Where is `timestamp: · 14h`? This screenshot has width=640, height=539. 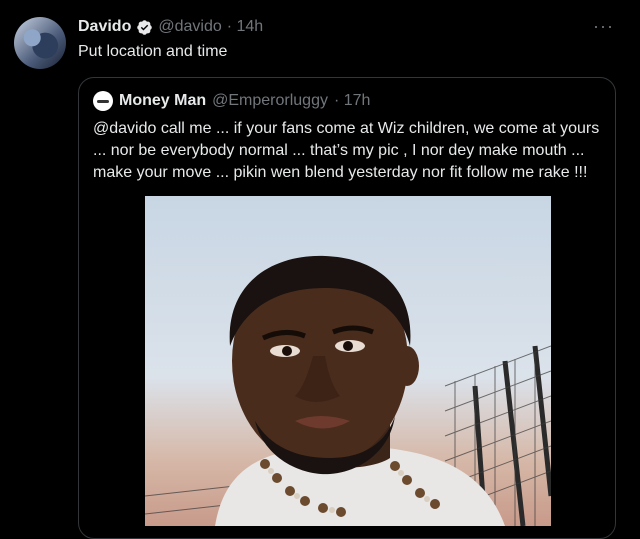
timestamp: · 14h is located at coordinates (245, 27).